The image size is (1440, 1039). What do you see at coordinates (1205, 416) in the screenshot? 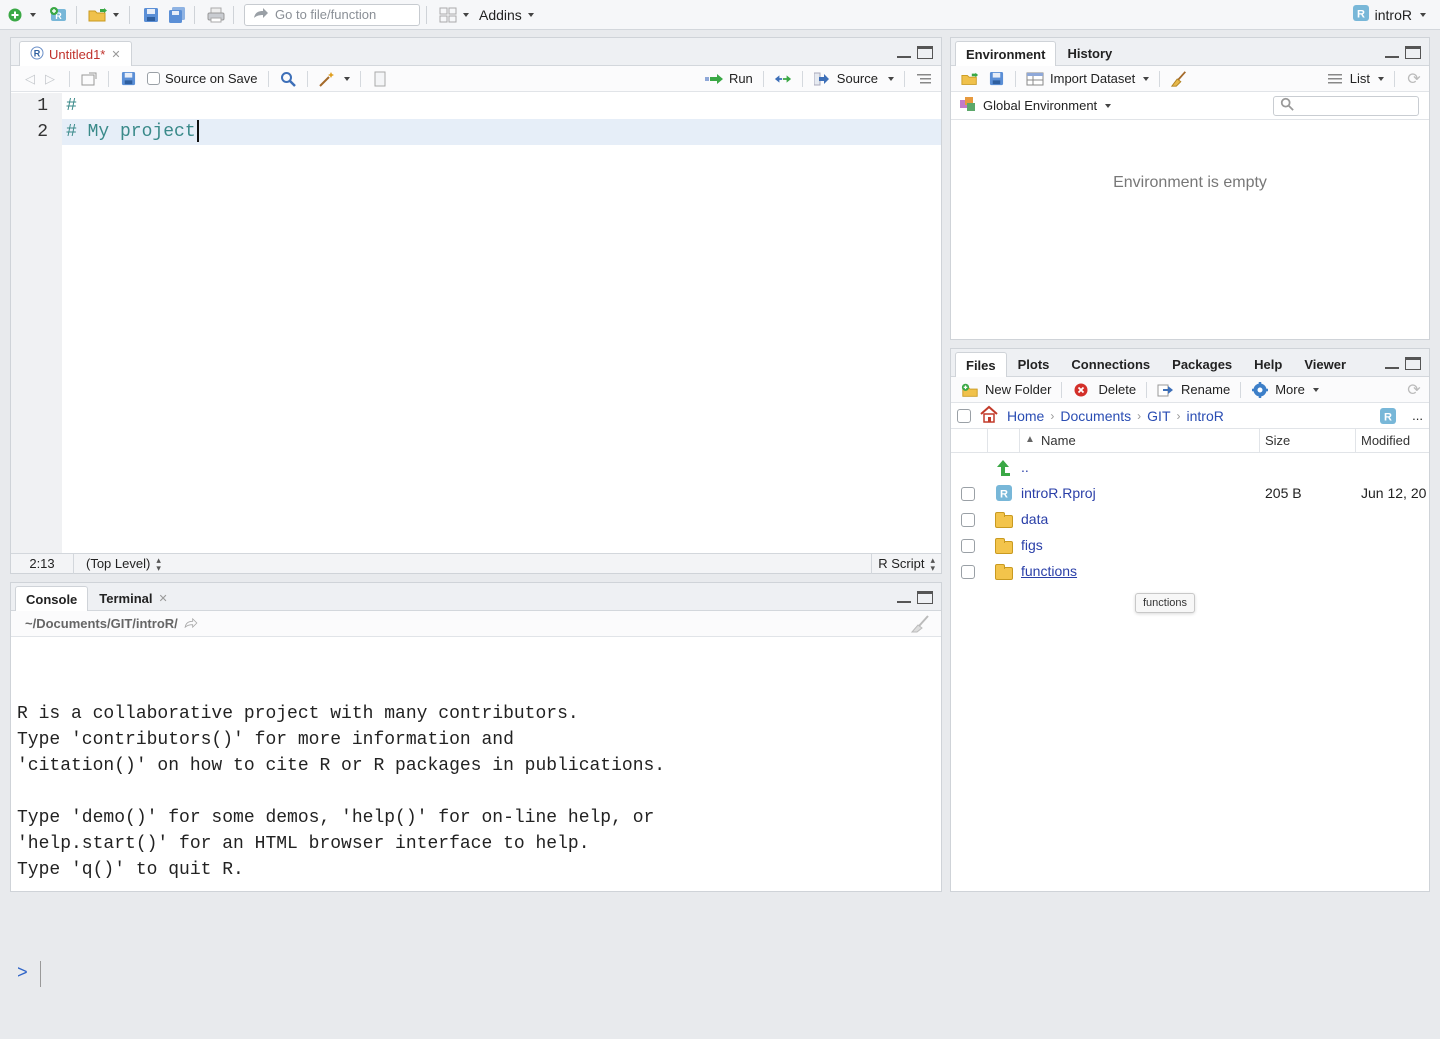
I see `breadcrumb-intror: introR` at bounding box center [1205, 416].